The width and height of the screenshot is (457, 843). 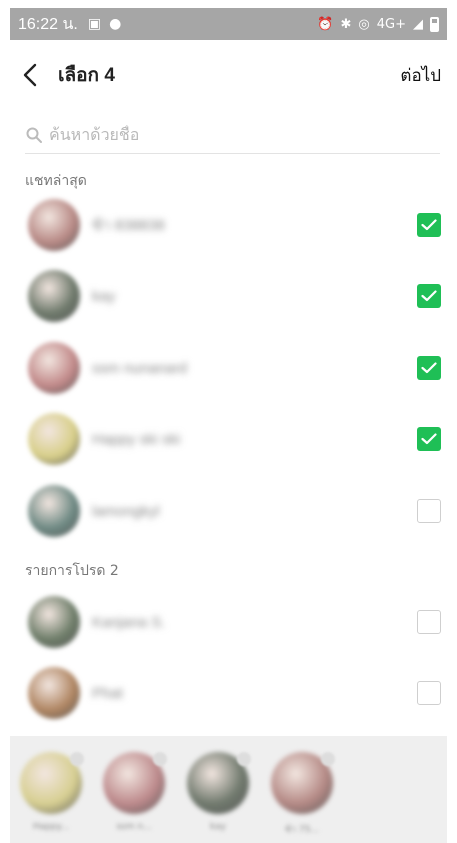 I want to click on contact-row: ซ้า 838838, so click(x=228, y=225).